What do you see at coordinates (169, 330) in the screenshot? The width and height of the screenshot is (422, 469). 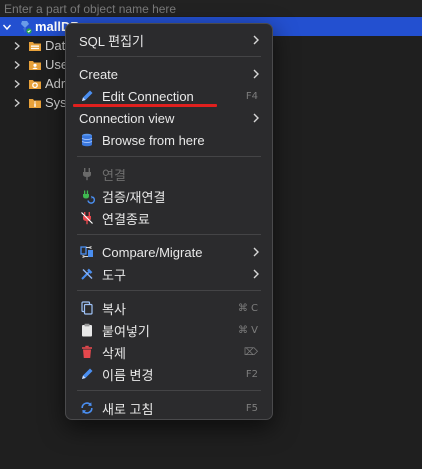 I see `menu-item-paste: 붙여넣기 ⌘ V` at bounding box center [169, 330].